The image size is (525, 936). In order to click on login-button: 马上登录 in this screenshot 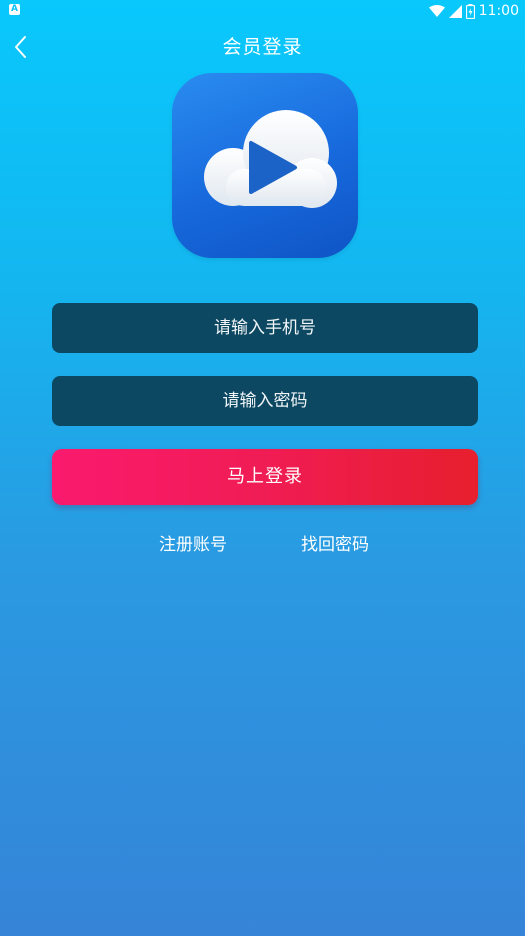, I will do `click(265, 477)`.